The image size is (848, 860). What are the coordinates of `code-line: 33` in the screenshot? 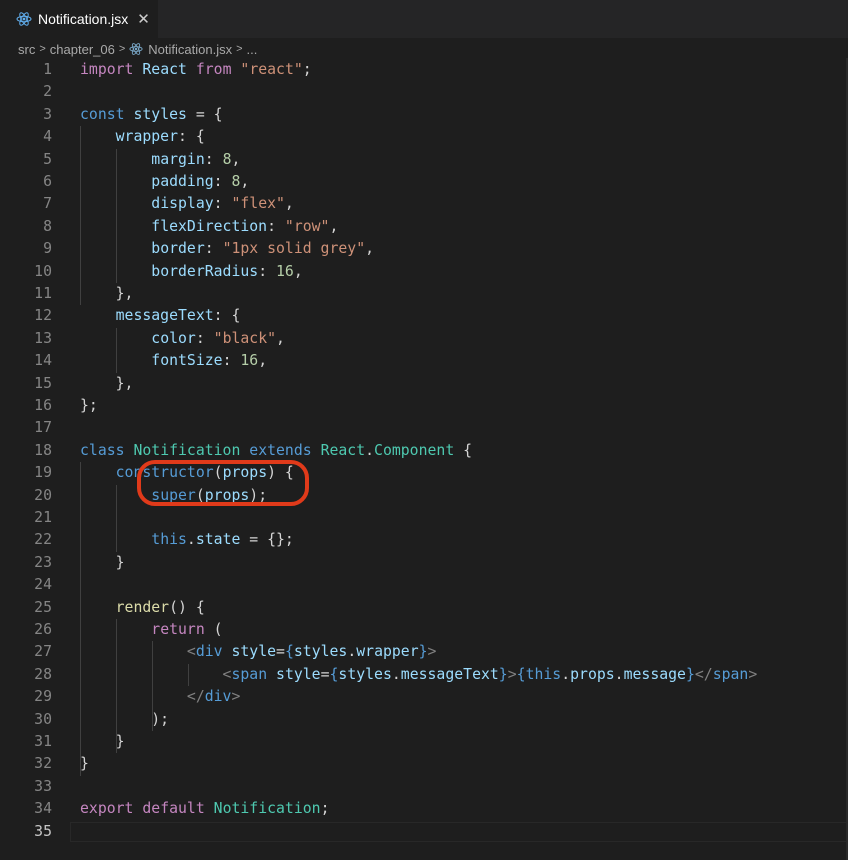 It's located at (424, 787).